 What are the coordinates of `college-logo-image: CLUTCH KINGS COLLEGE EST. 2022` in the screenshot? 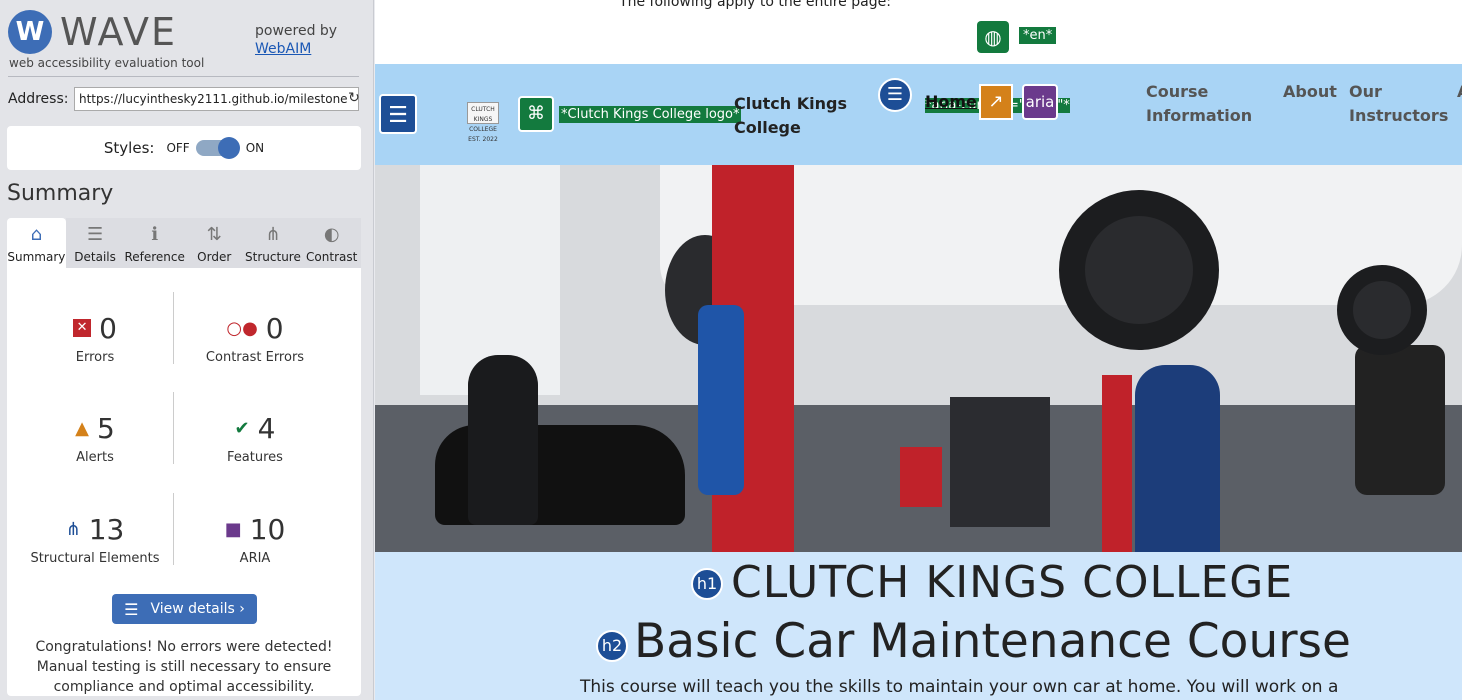 It's located at (483, 122).